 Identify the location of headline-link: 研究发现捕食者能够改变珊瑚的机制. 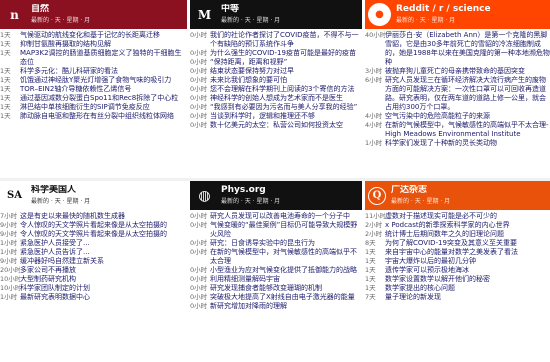
(286, 288).